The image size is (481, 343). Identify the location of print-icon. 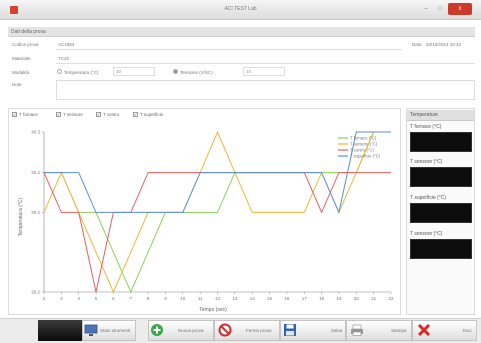
(357, 330).